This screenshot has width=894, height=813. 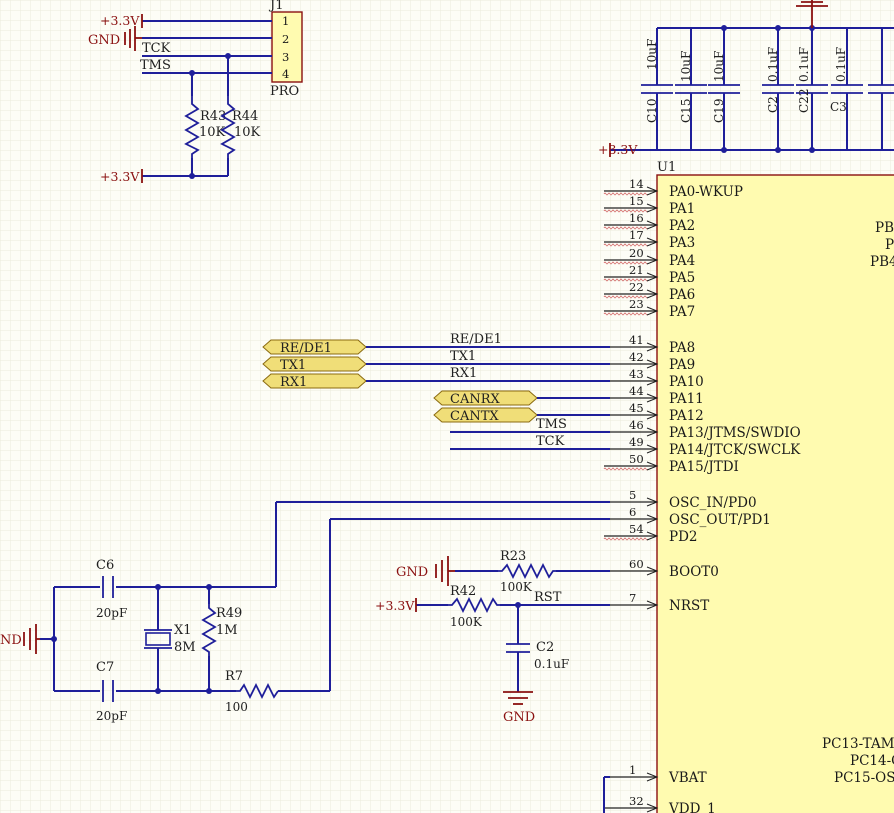 What do you see at coordinates (105, 565) in the screenshot?
I see `c6-ref: C6` at bounding box center [105, 565].